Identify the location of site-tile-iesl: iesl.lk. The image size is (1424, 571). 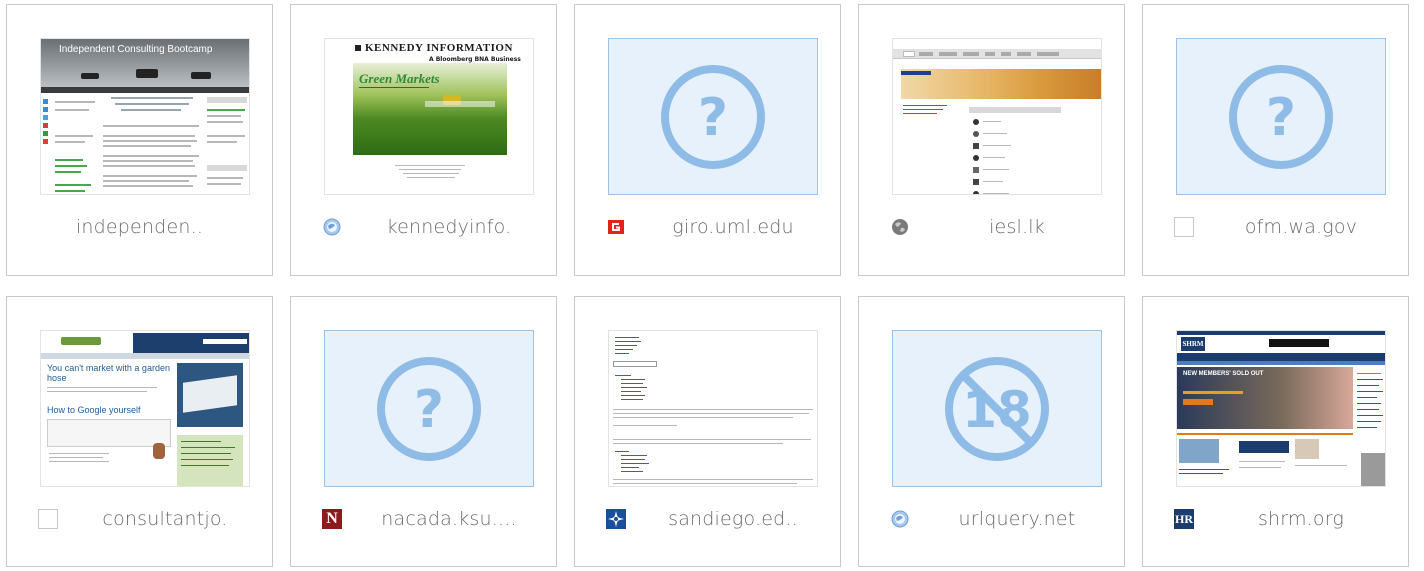
(991, 140).